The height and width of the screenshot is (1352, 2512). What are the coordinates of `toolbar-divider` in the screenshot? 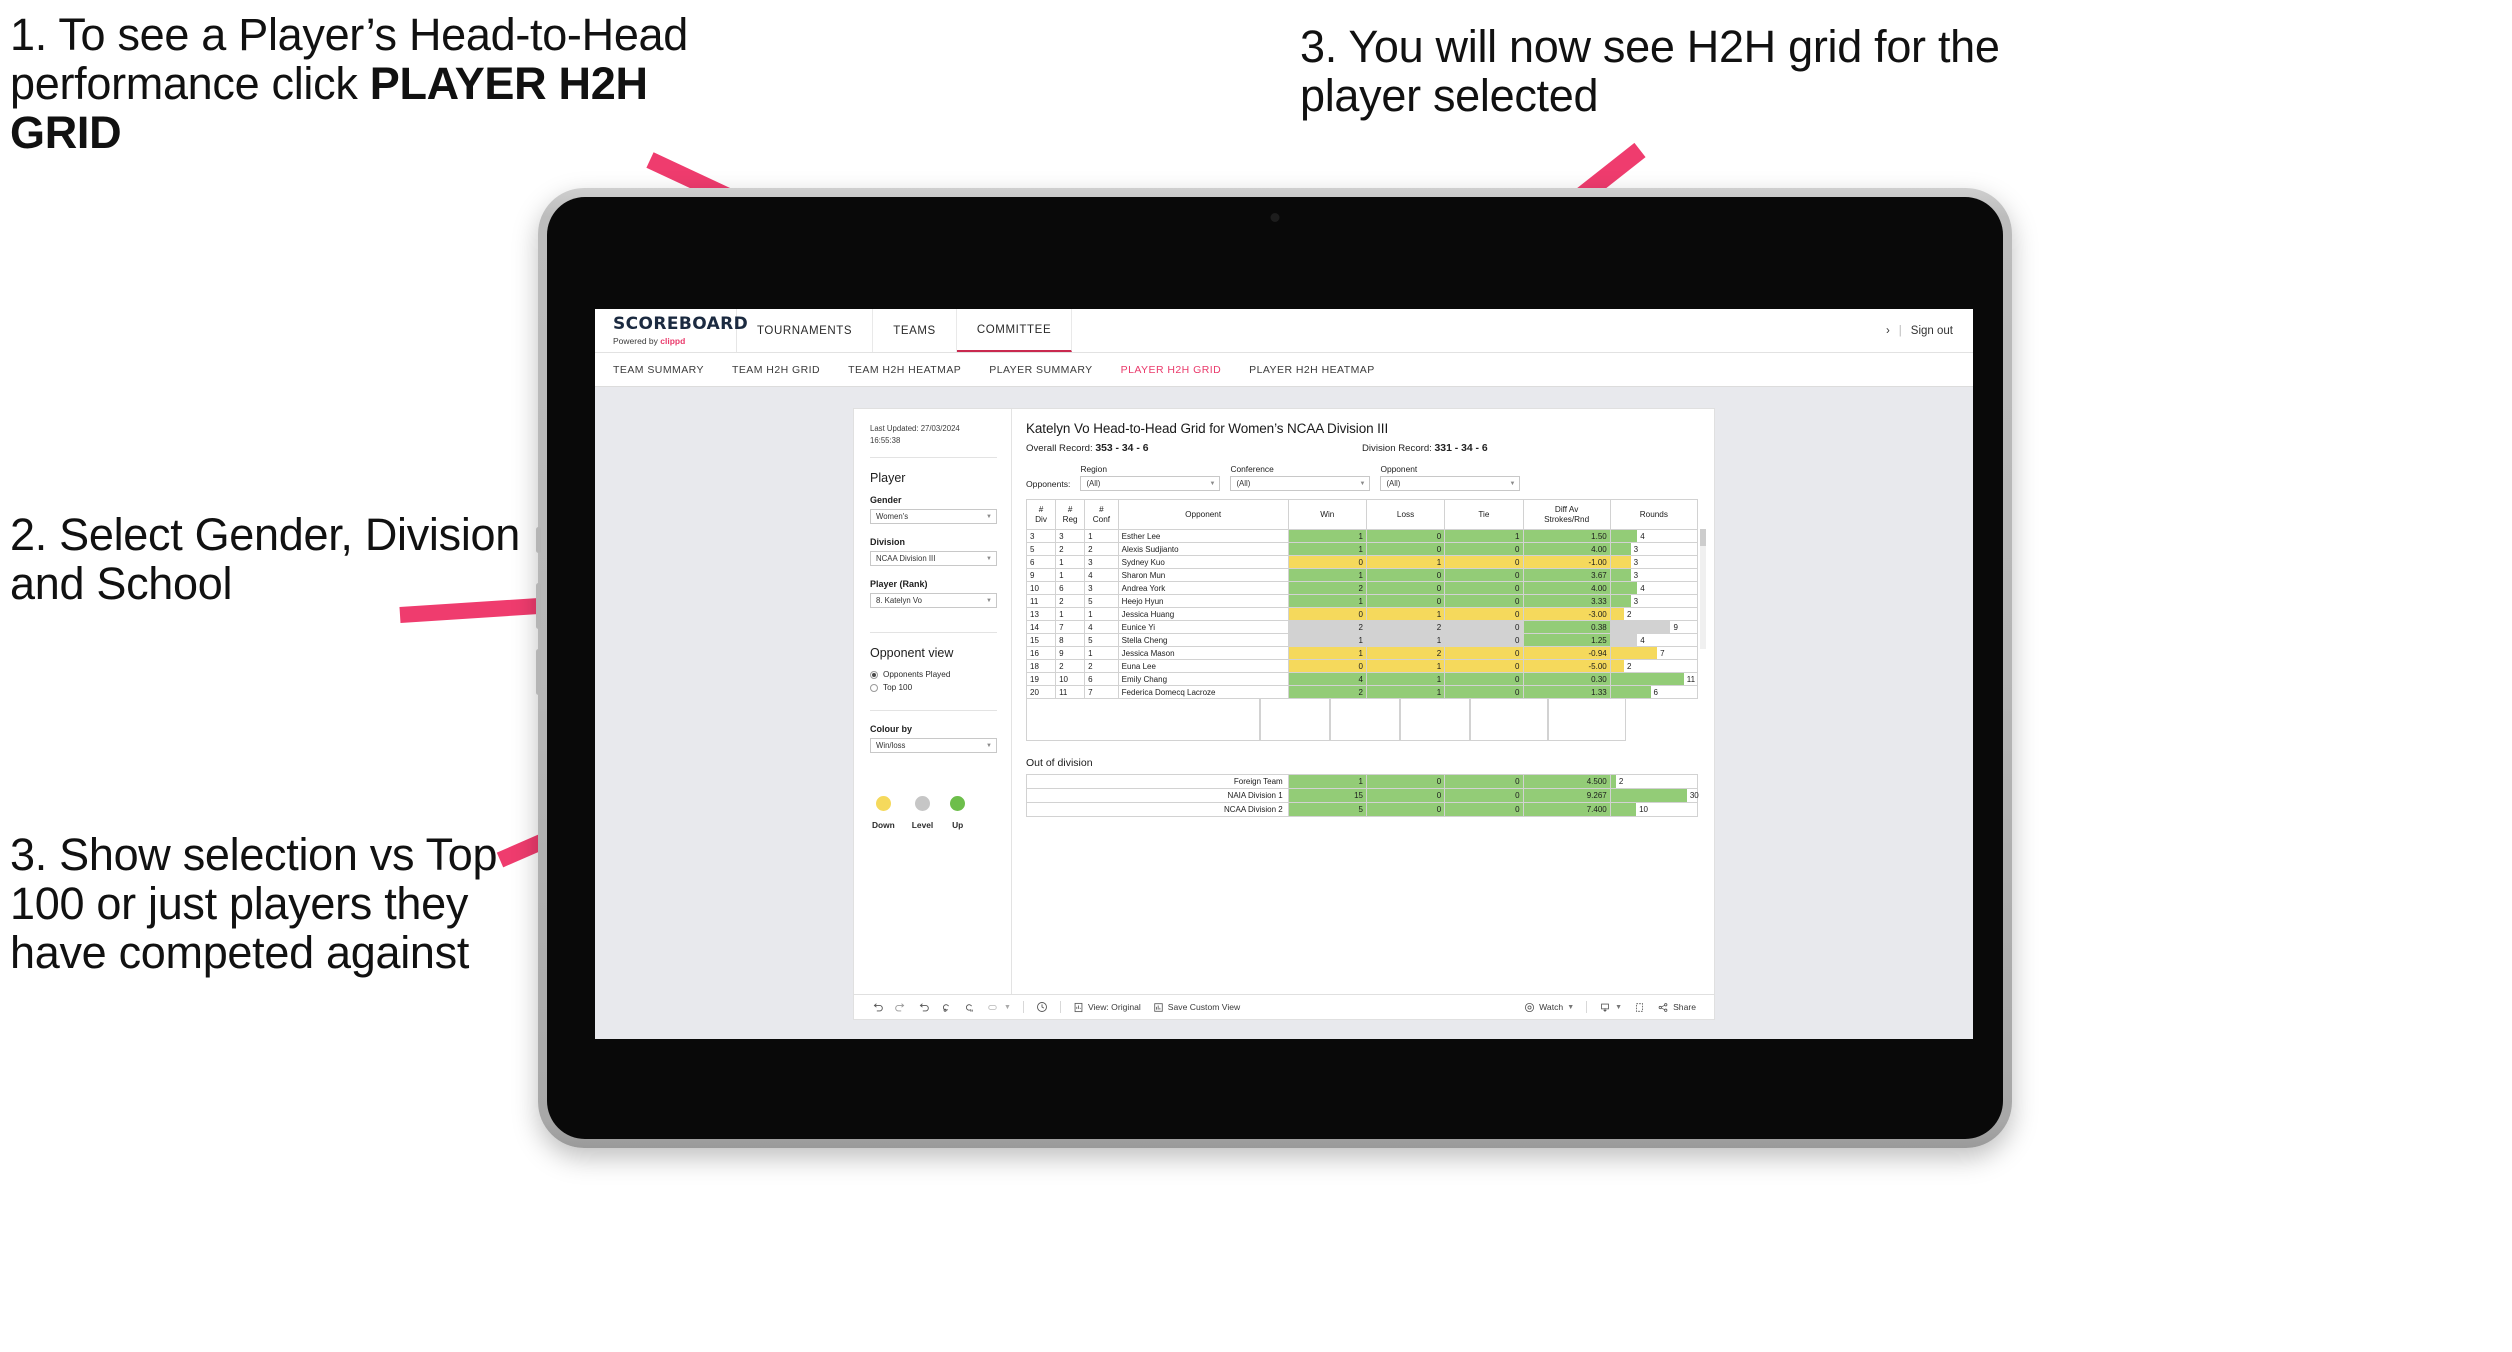 It's located at (1023, 1007).